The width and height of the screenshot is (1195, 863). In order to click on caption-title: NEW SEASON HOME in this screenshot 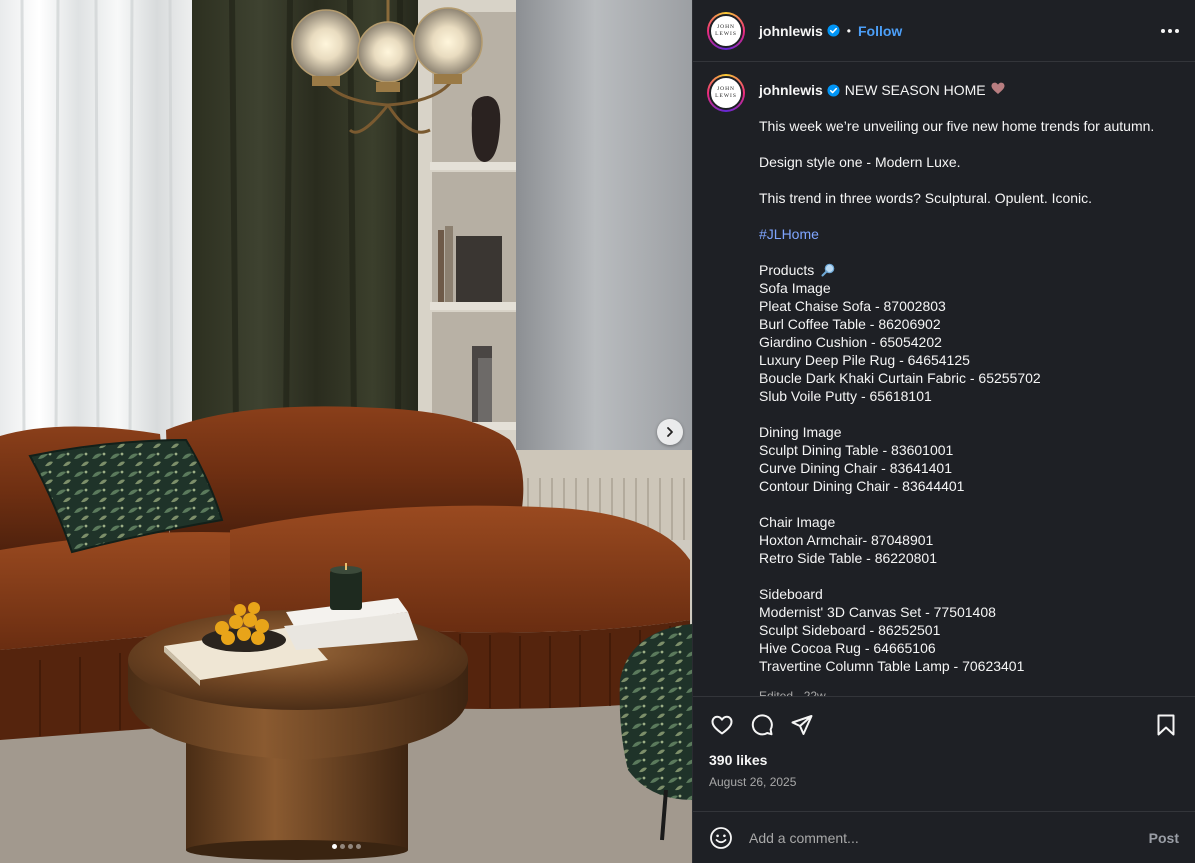, I will do `click(915, 90)`.